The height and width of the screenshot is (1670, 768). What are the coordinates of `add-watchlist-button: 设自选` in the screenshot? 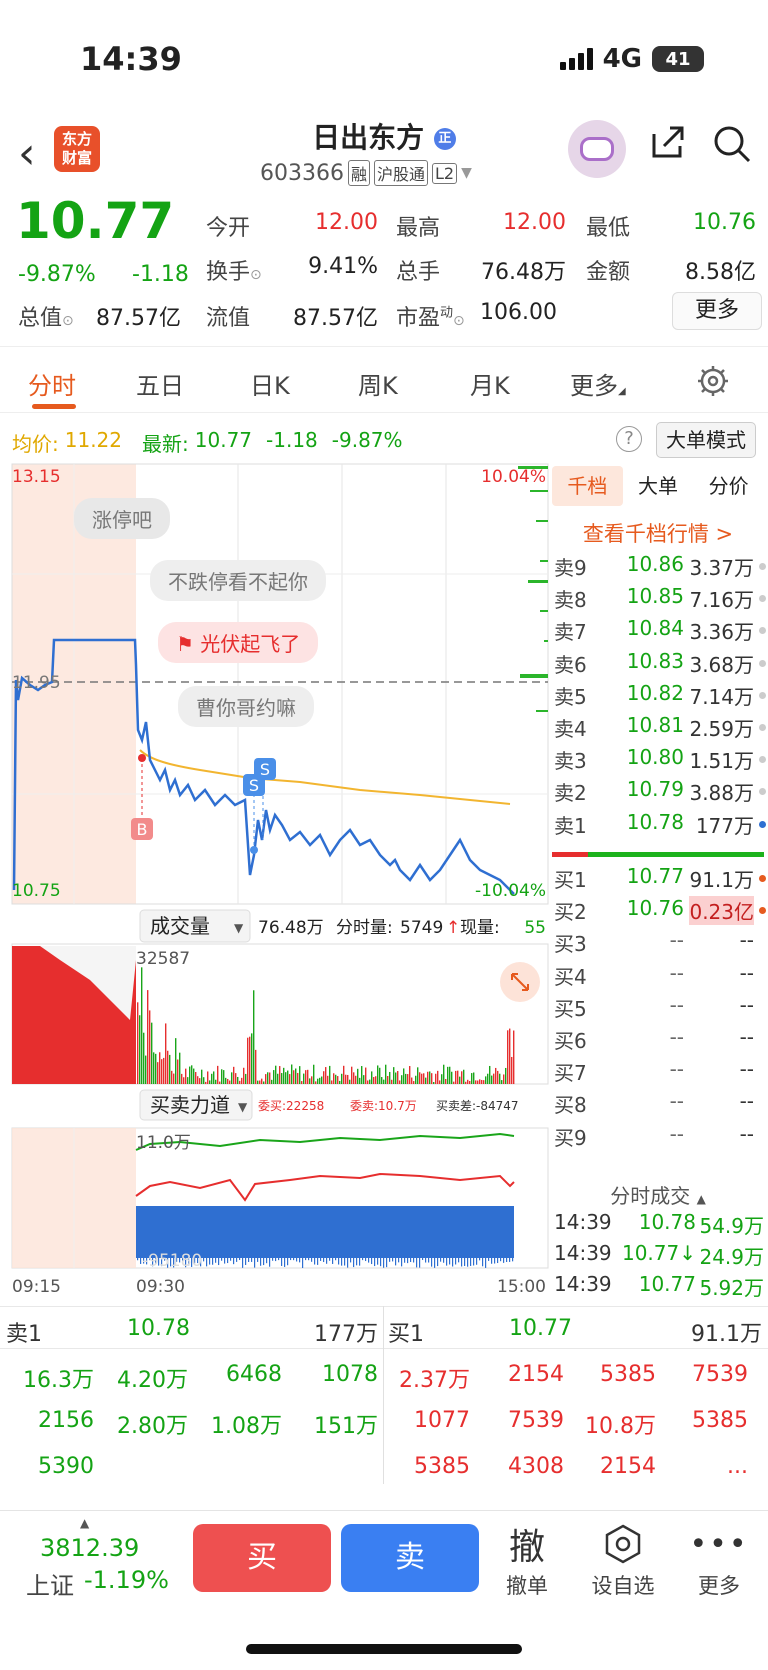 It's located at (623, 1559).